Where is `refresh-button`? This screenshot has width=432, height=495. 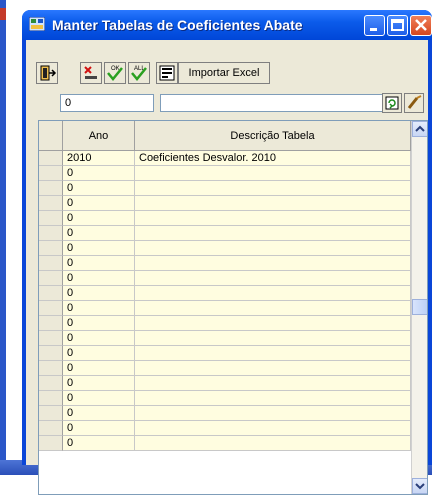
refresh-button is located at coordinates (392, 103).